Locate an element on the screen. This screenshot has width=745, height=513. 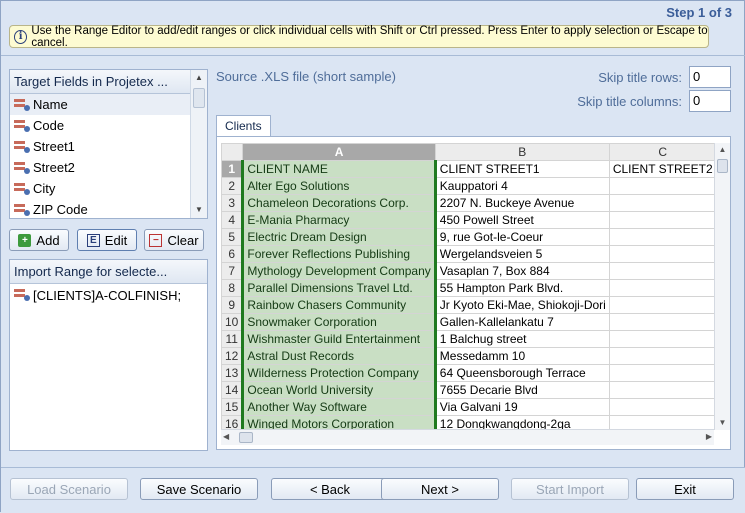
row-header: 2 is located at coordinates (232, 186).